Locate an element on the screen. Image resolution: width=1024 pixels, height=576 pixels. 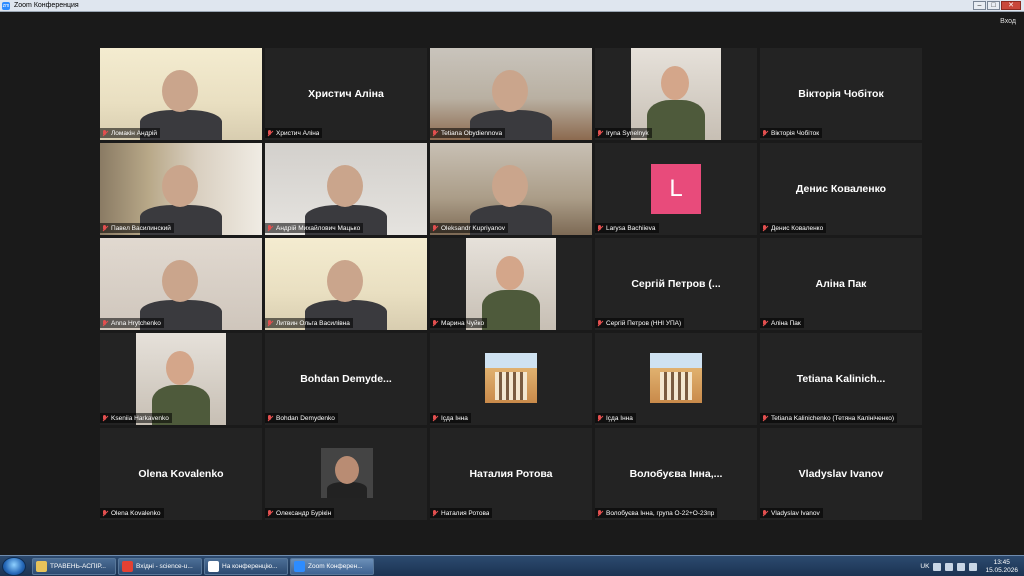
participant-name: Наталия Ротова is located at coordinates (465, 513).